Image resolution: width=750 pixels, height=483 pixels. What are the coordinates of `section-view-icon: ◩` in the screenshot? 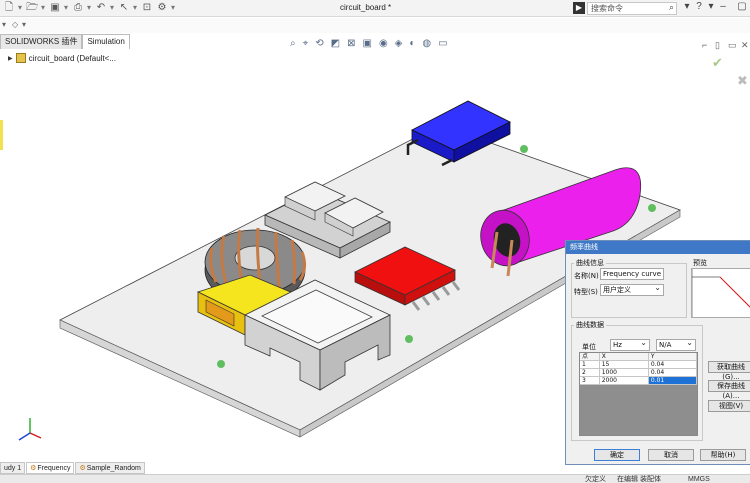 It's located at (335, 44).